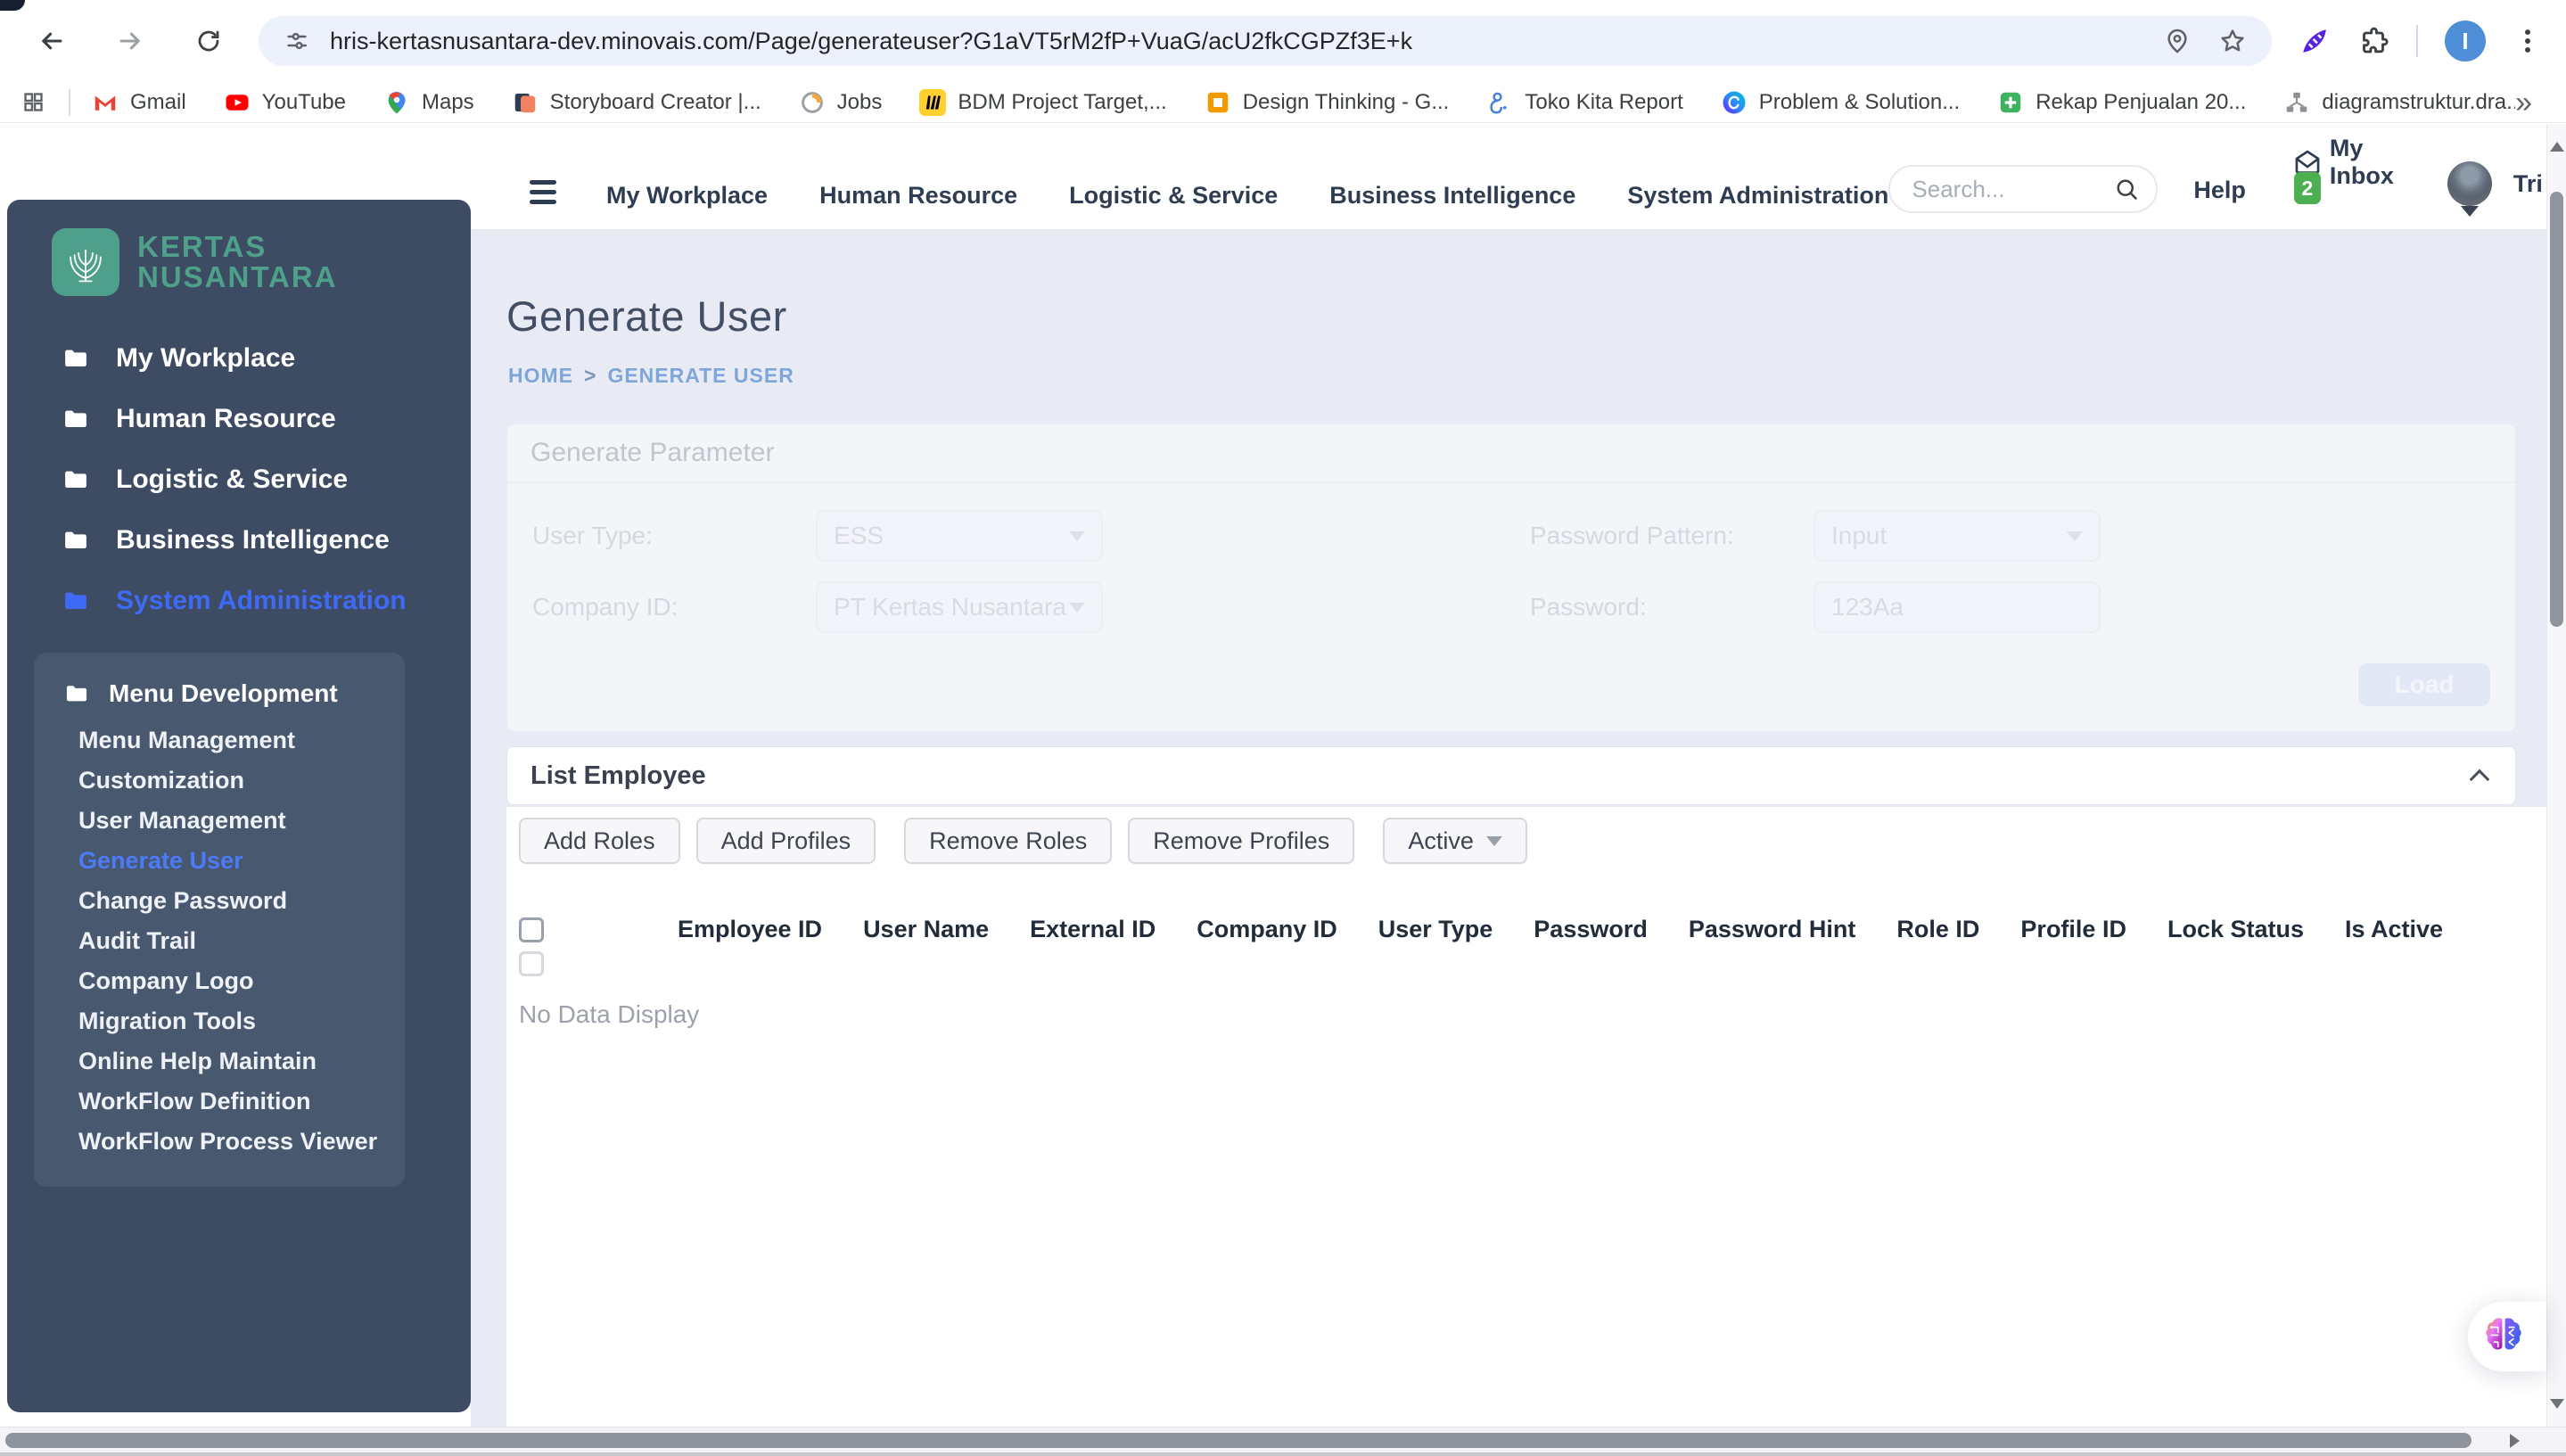  I want to click on apps-grid-icon, so click(33, 102).